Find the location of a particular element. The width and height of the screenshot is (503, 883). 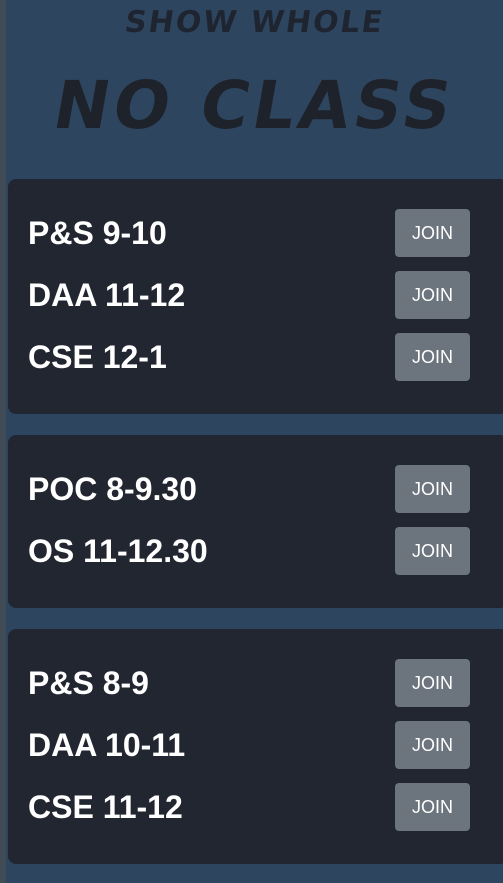

class-row: DAA 10-11 JOIN is located at coordinates (255, 745).